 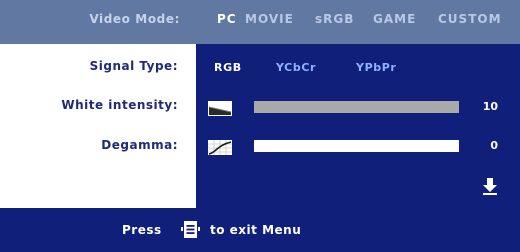 I want to click on signal-type-ypbpr: YPbPr, so click(x=376, y=67).